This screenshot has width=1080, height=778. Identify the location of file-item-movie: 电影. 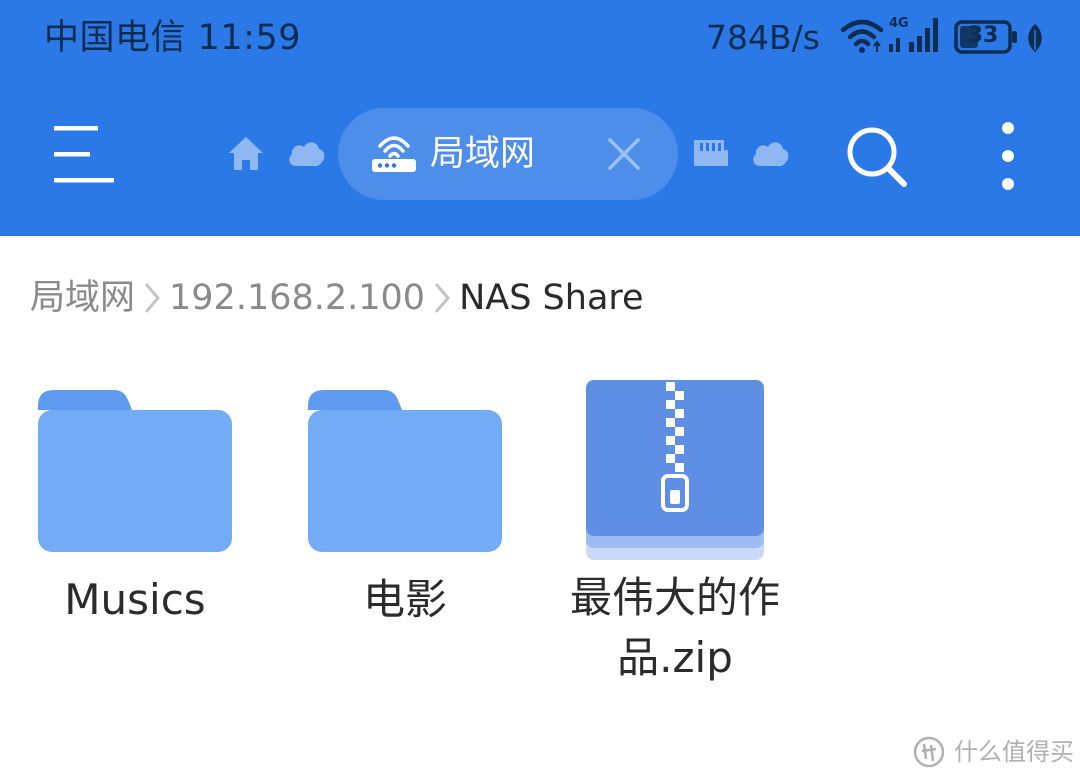
(405, 510).